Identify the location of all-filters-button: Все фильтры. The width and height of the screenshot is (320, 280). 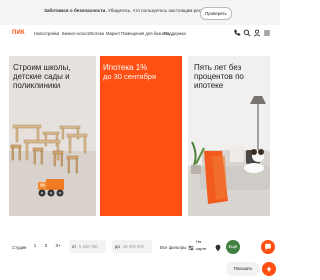
(177, 248).